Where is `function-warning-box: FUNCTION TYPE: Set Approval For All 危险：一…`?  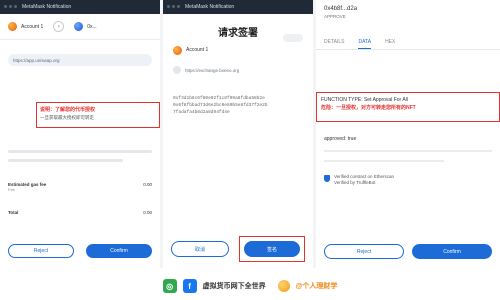
function-warning-box: FUNCTION TYPE: Set Approval For All 危险：一… is located at coordinates (408, 107).